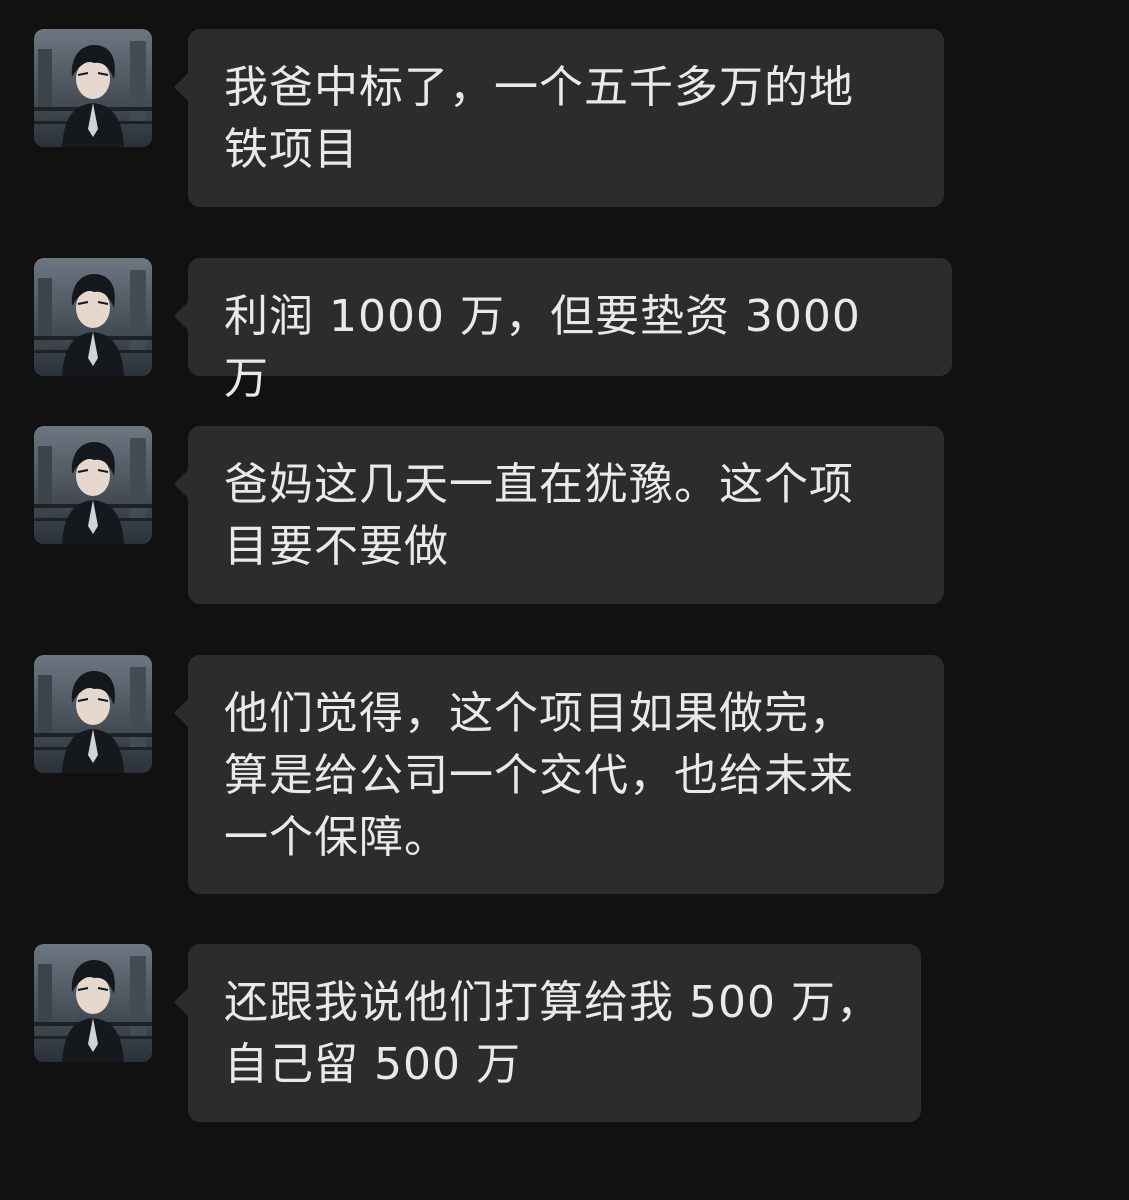 Image resolution: width=1129 pixels, height=1200 pixels. What do you see at coordinates (559, 774) in the screenshot?
I see `message-bubble: 他们觉得，这个项目如果做完， 算是给公司一个交代，也给未来 一个保障。` at bounding box center [559, 774].